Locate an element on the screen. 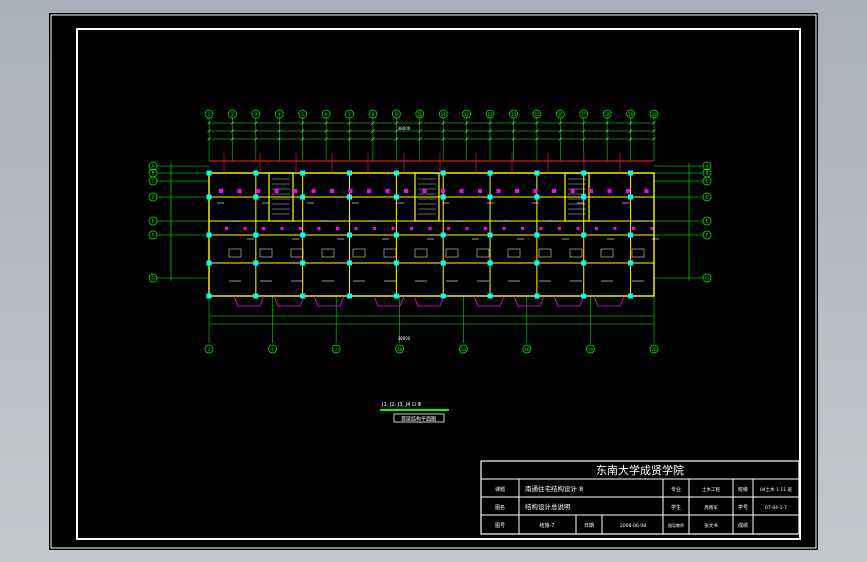  top-axis-bubbles: 1 2 3 4 5 6 7 8 9 10 11 12 13 14 15 16 17 18 19 20 is located at coordinates (431, 114).